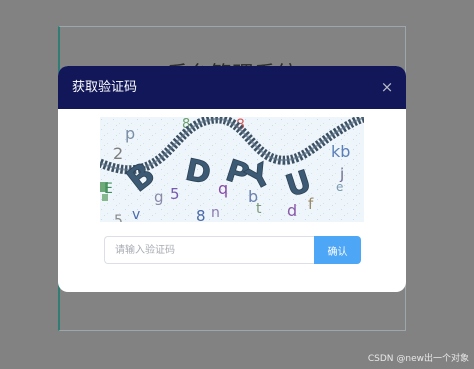  Describe the element at coordinates (340, 151) in the screenshot. I see `captcha-noise-char: kb` at that location.